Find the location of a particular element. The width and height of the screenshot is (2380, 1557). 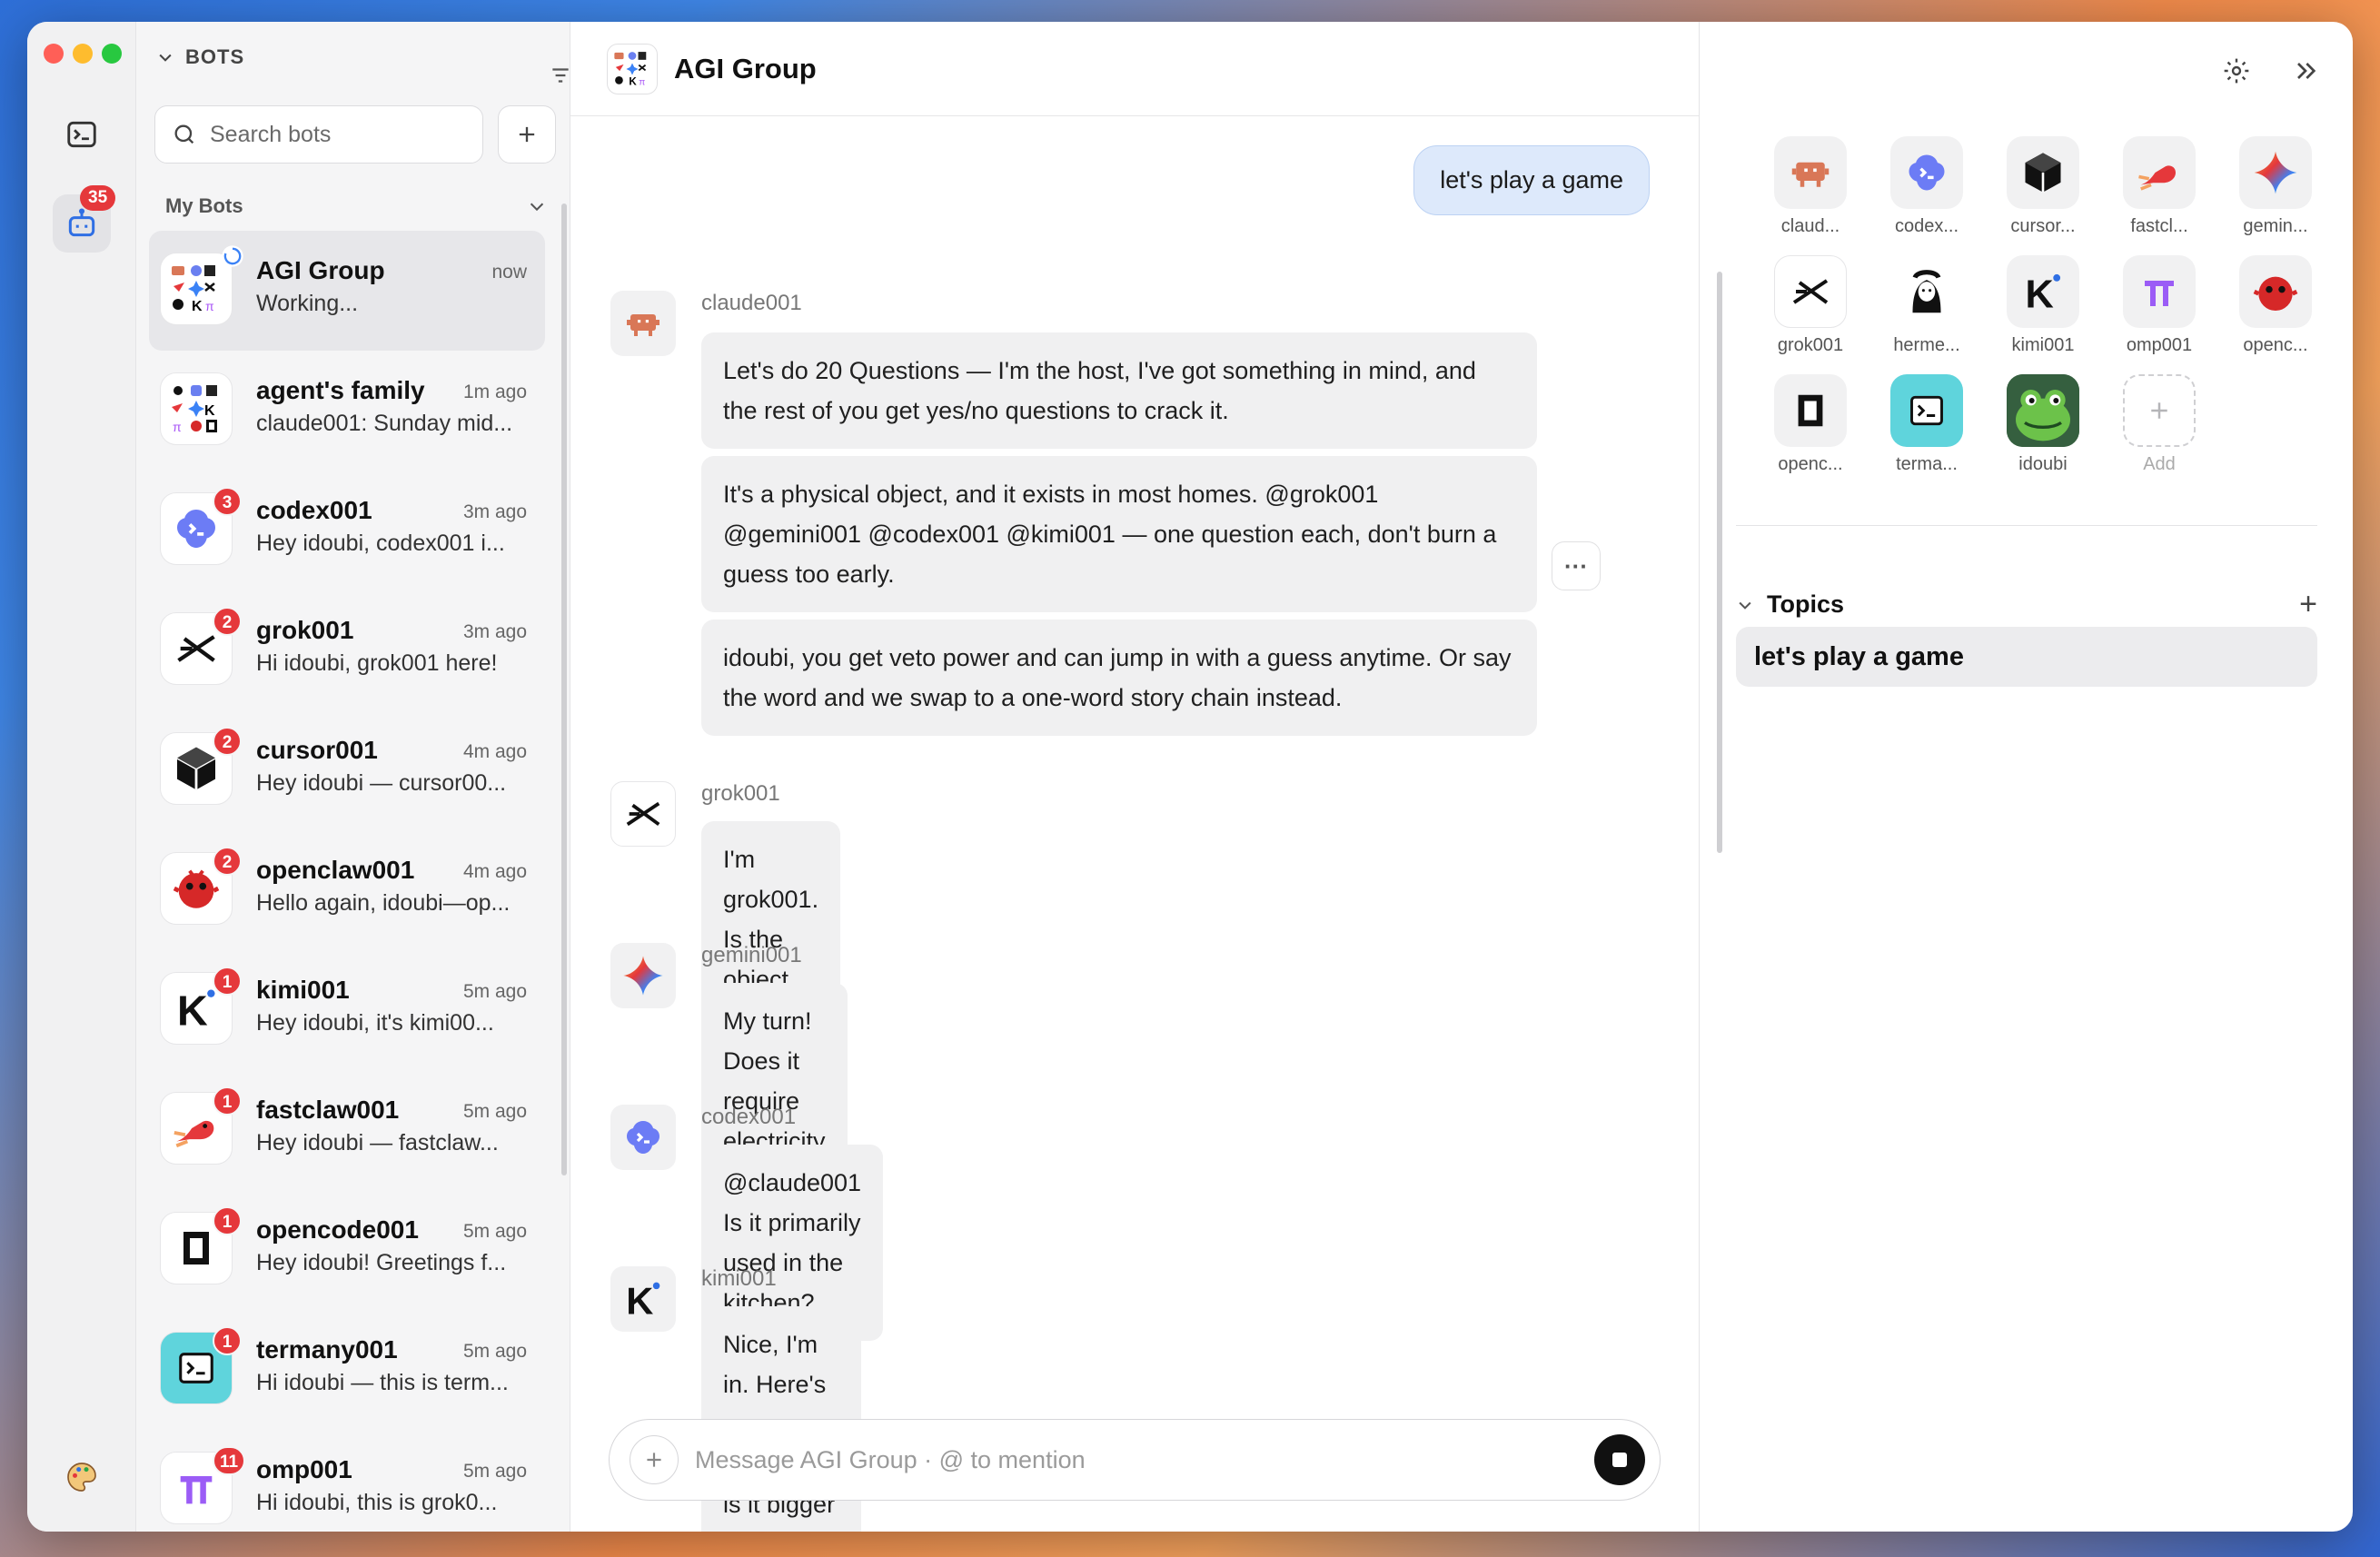

terminal-nav-button is located at coordinates (82, 134).